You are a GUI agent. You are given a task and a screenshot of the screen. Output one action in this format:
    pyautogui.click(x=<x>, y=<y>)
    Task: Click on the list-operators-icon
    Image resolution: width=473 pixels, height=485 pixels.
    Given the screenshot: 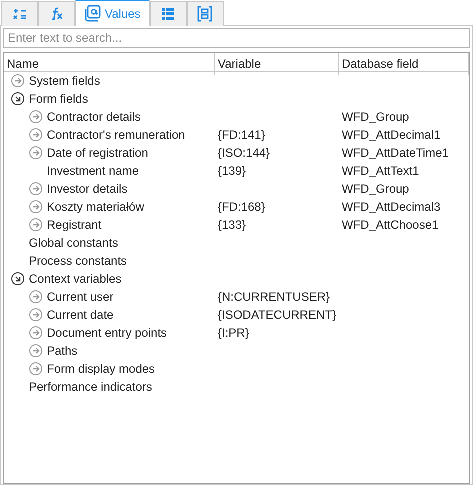 What is the action you would take?
    pyautogui.click(x=19, y=14)
    